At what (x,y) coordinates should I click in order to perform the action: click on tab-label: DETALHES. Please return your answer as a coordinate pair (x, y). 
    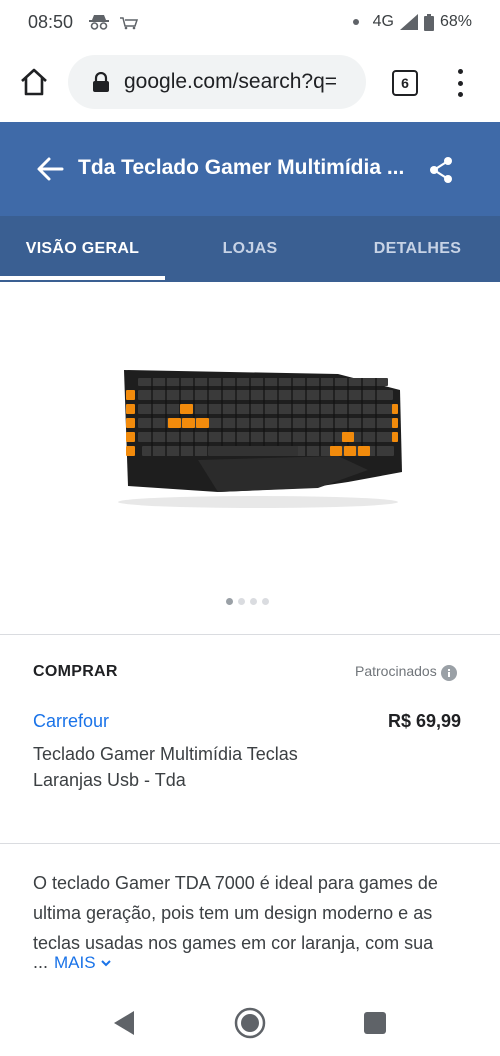
    Looking at the image, I should click on (417, 248).